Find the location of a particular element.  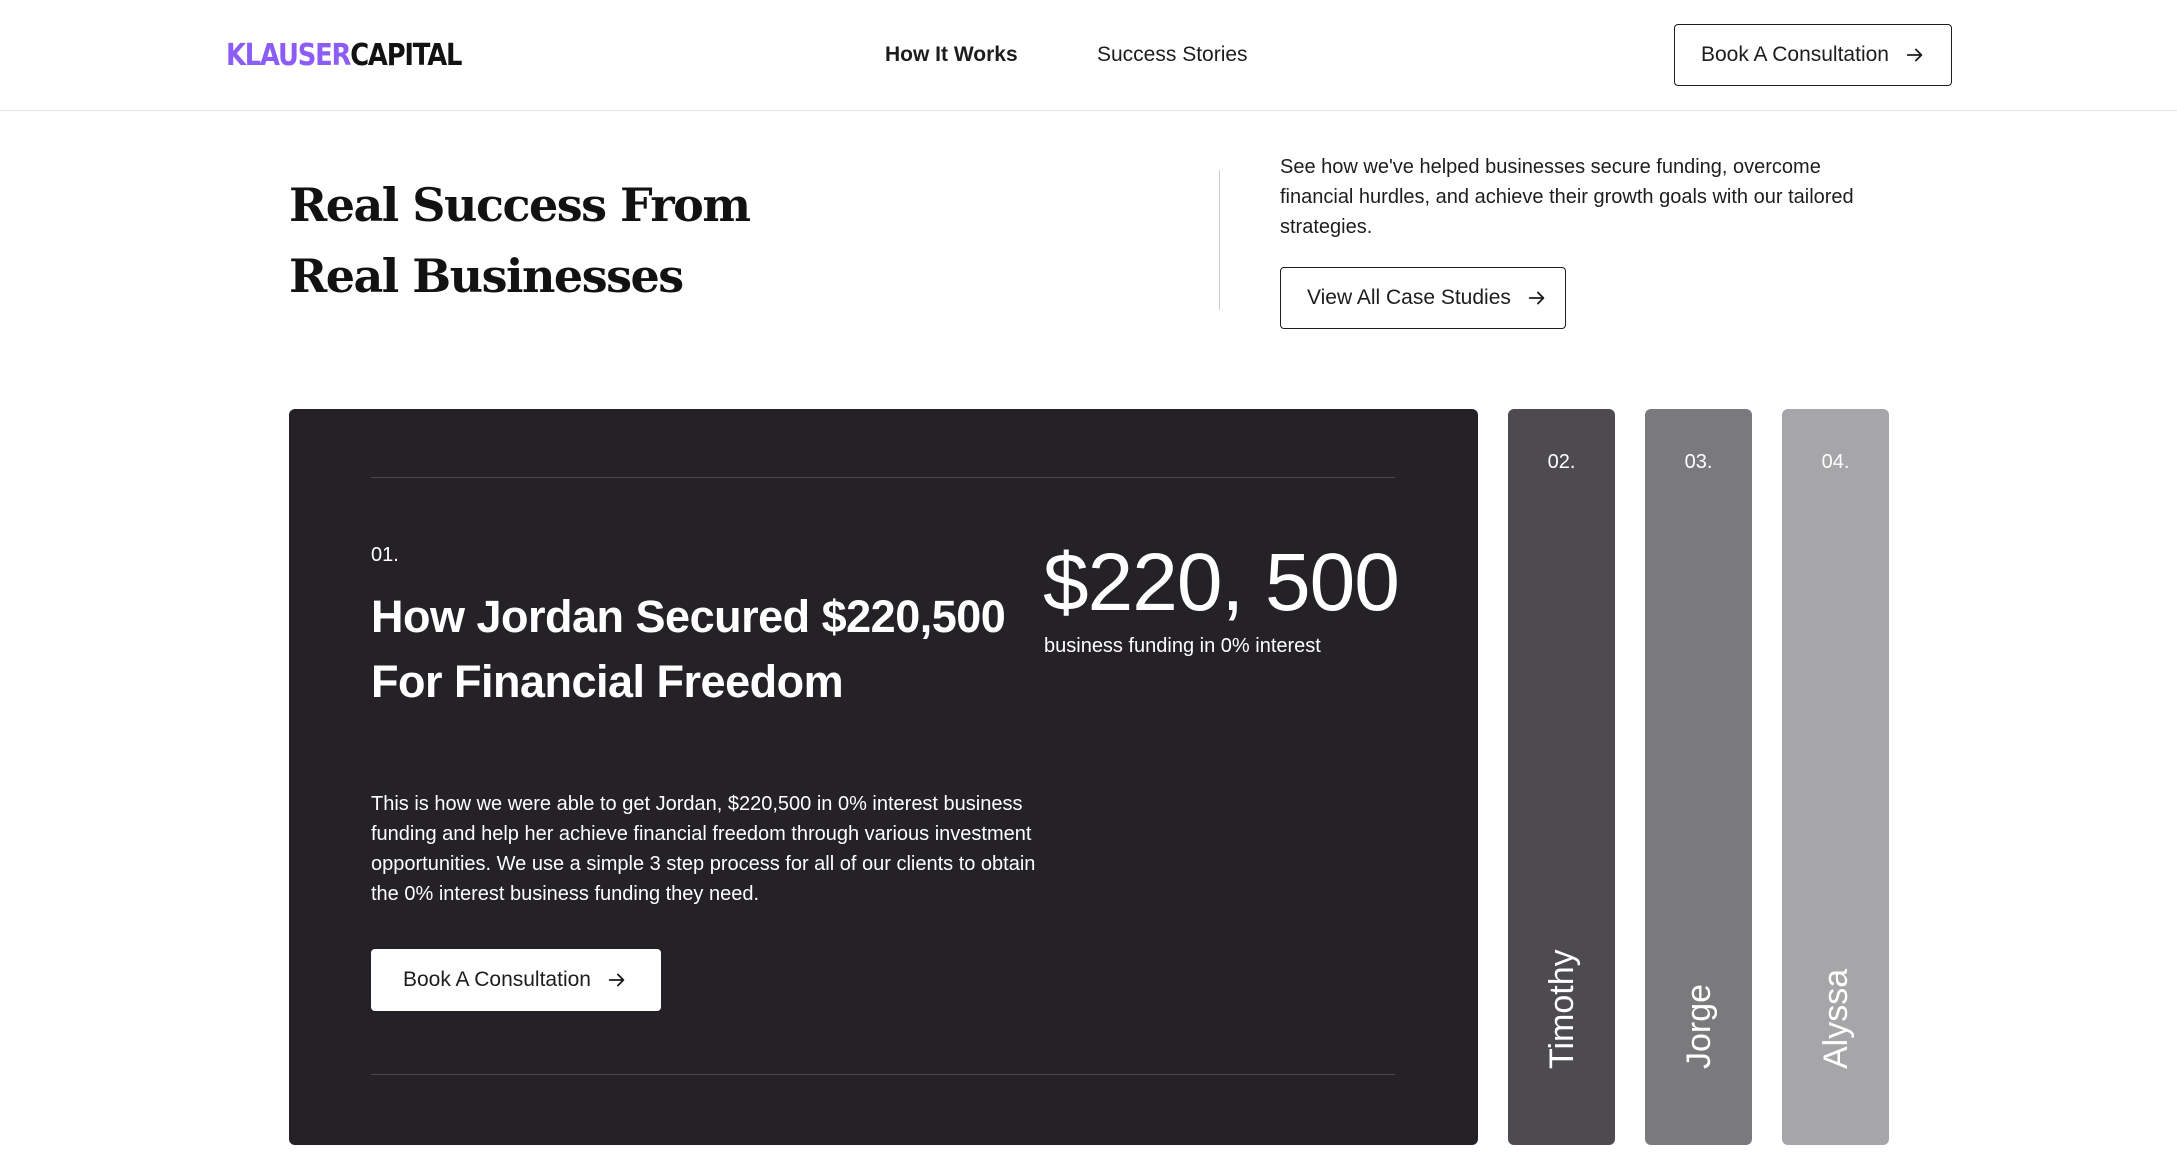

funding-amount: $220, 500 is located at coordinates (1221, 582).